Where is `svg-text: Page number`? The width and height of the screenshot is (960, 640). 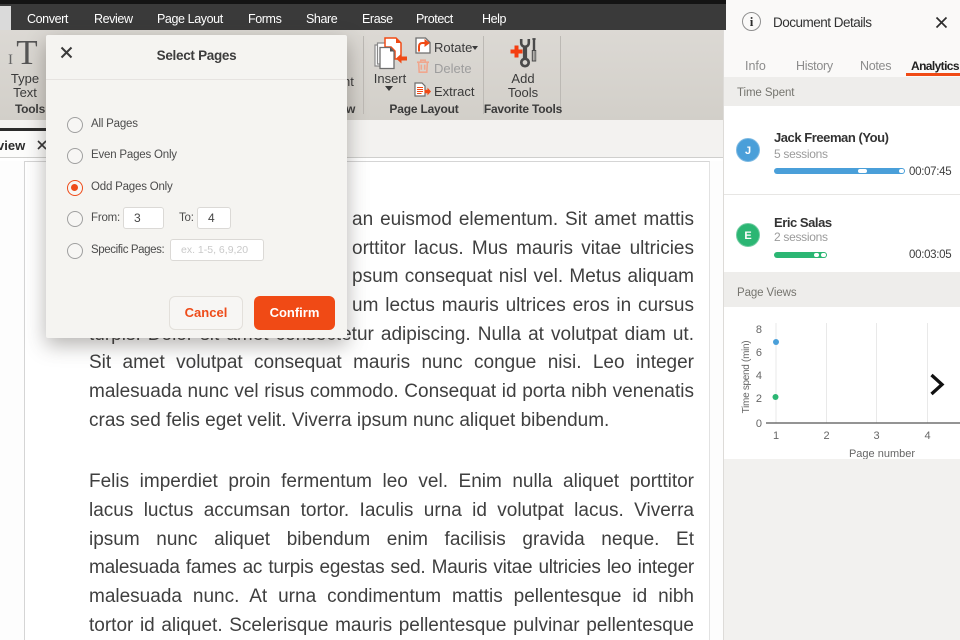 svg-text: Page number is located at coordinates (882, 453).